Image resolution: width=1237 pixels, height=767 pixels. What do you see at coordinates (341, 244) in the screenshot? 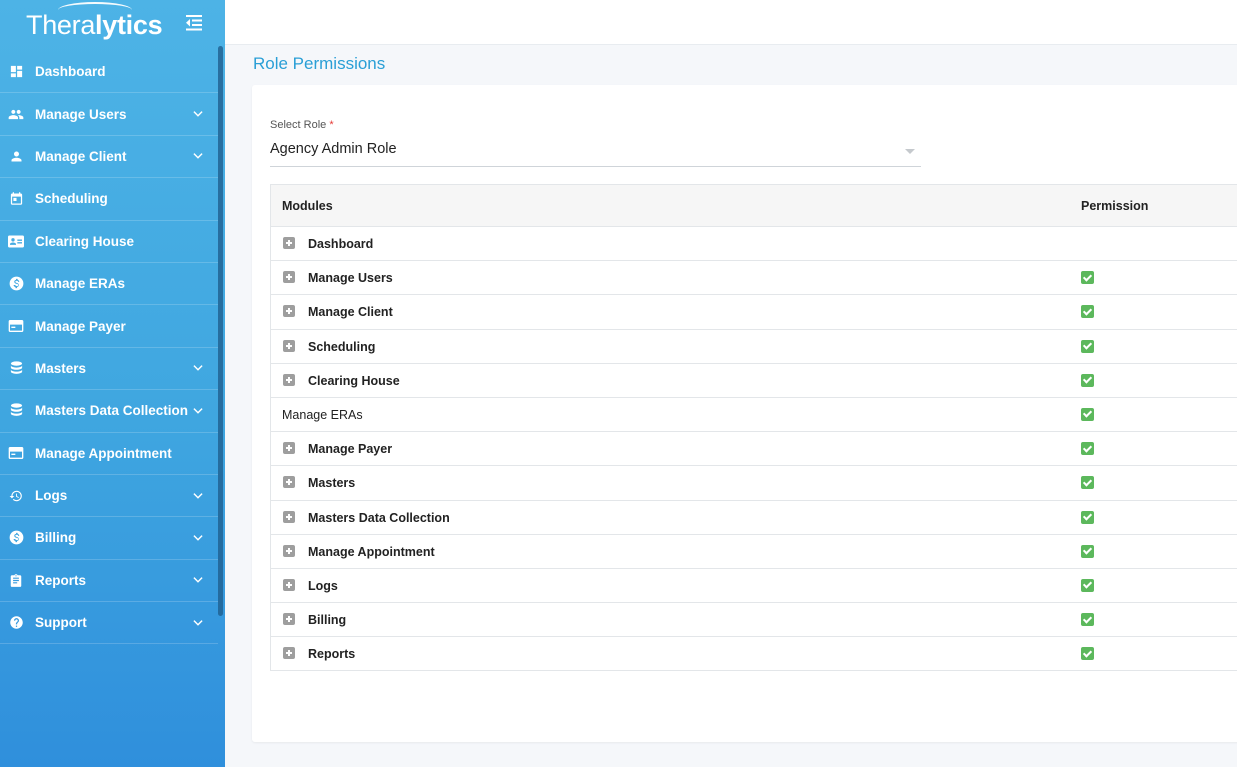
I see `module-name: Dashboard` at bounding box center [341, 244].